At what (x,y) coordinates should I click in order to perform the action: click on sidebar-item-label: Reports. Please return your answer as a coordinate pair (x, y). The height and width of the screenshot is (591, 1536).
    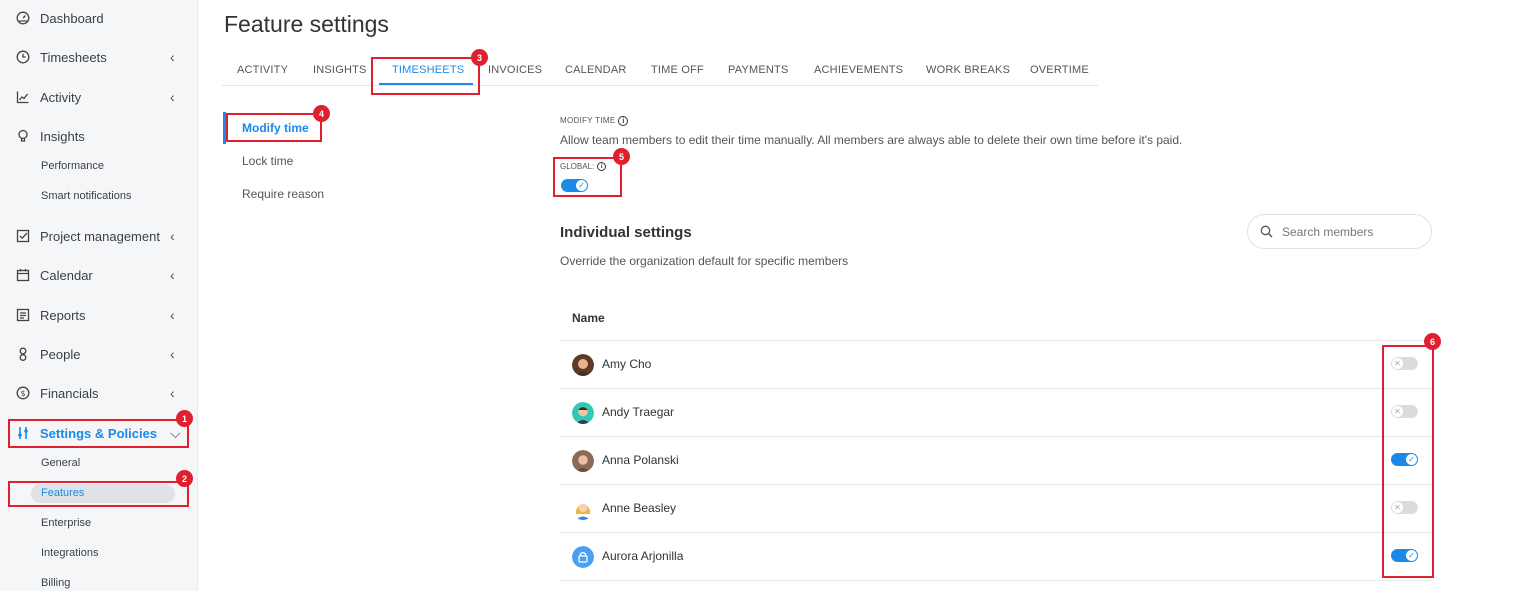
    Looking at the image, I should click on (63, 315).